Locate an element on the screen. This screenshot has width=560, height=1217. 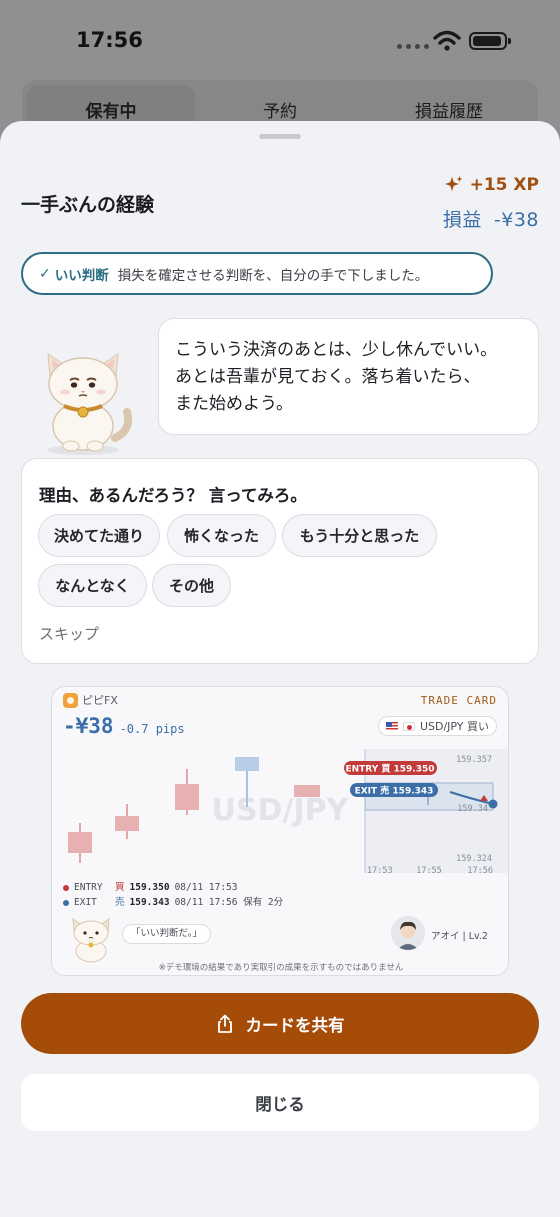
brand-name: ピピFX is located at coordinates (100, 700).